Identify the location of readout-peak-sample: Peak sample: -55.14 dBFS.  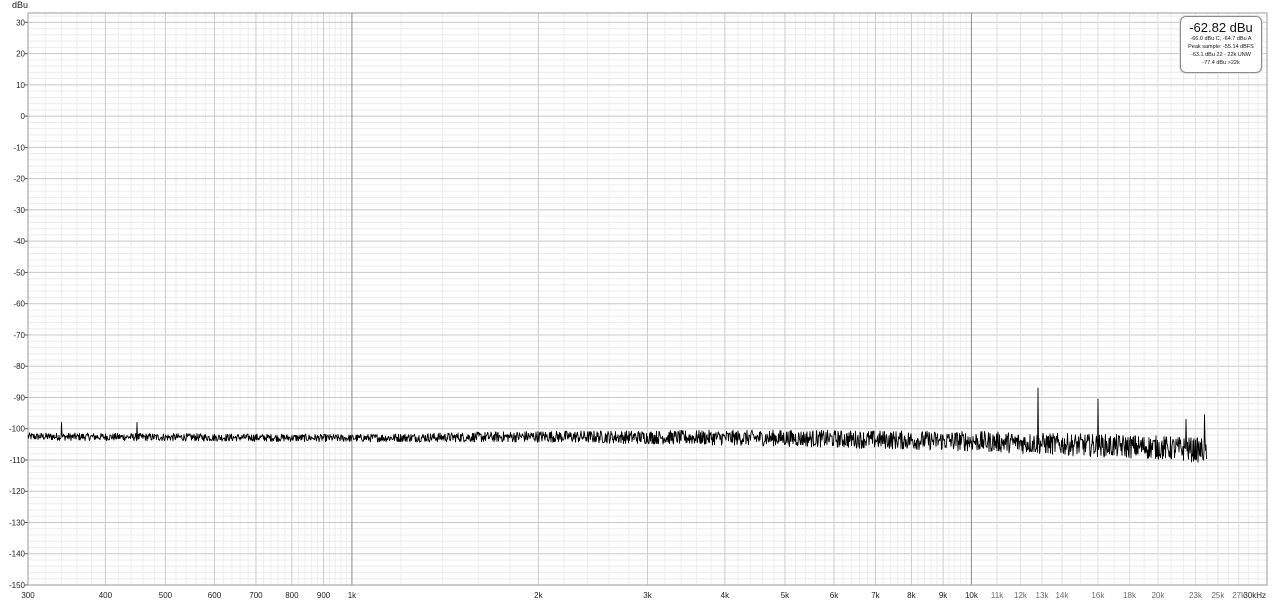
(1221, 47).